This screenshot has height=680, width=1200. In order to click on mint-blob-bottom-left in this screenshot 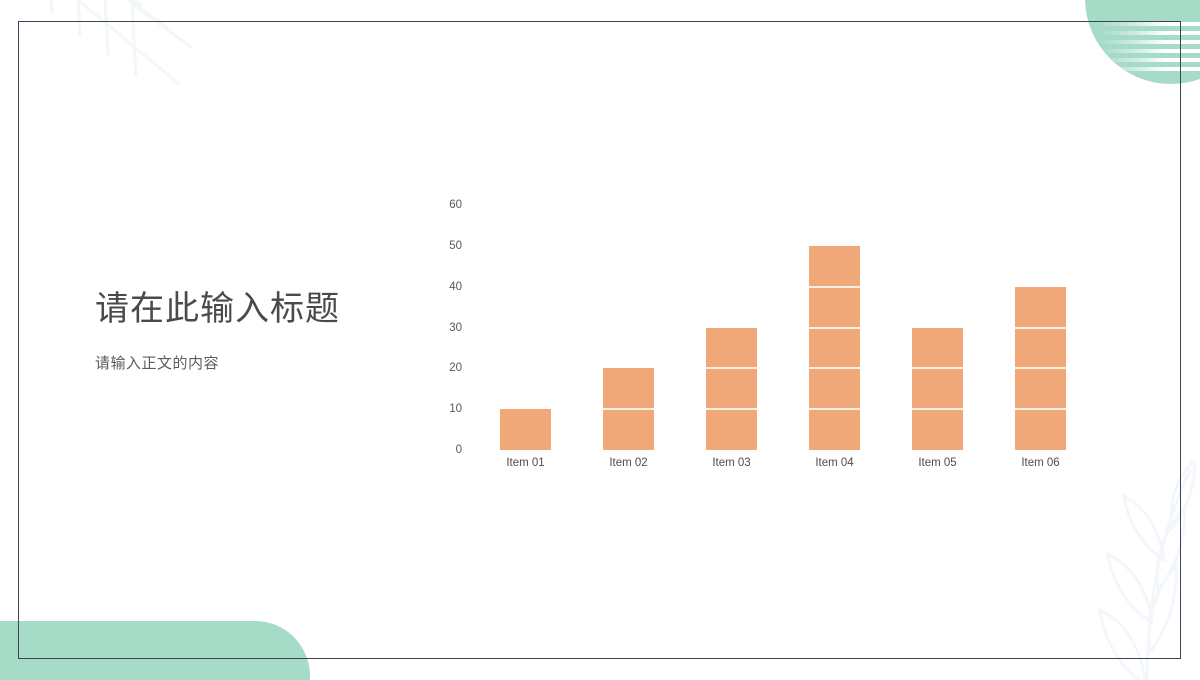, I will do `click(155, 650)`.